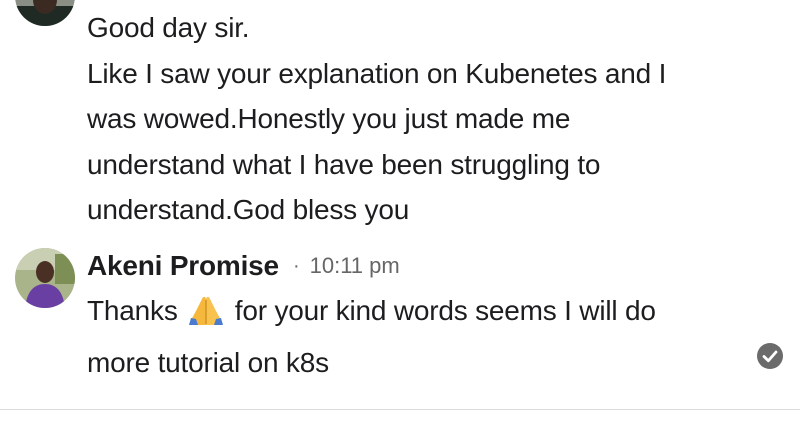  I want to click on divider, so click(400, 409).